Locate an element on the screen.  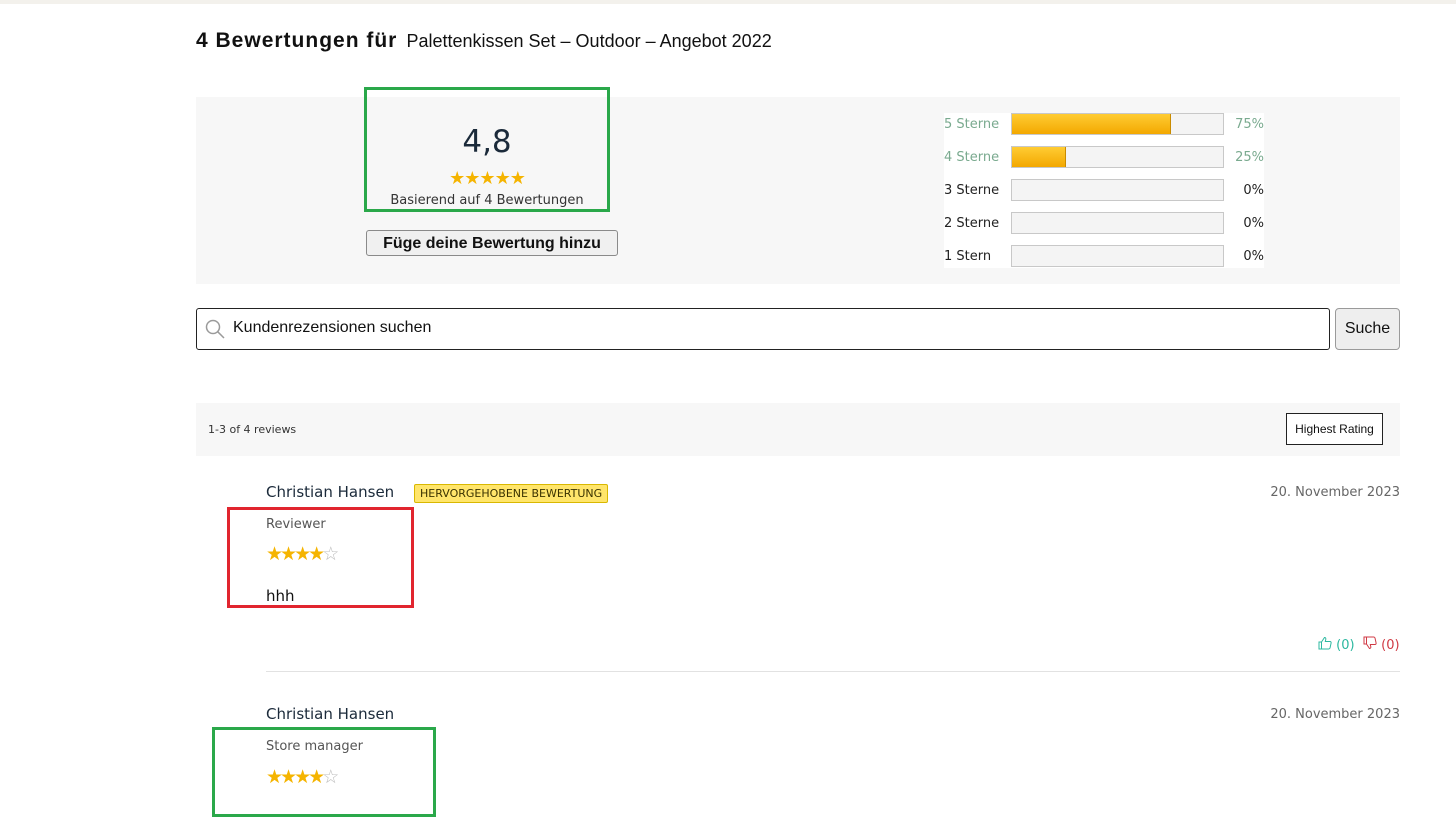
highlight-box-red is located at coordinates (320, 557).